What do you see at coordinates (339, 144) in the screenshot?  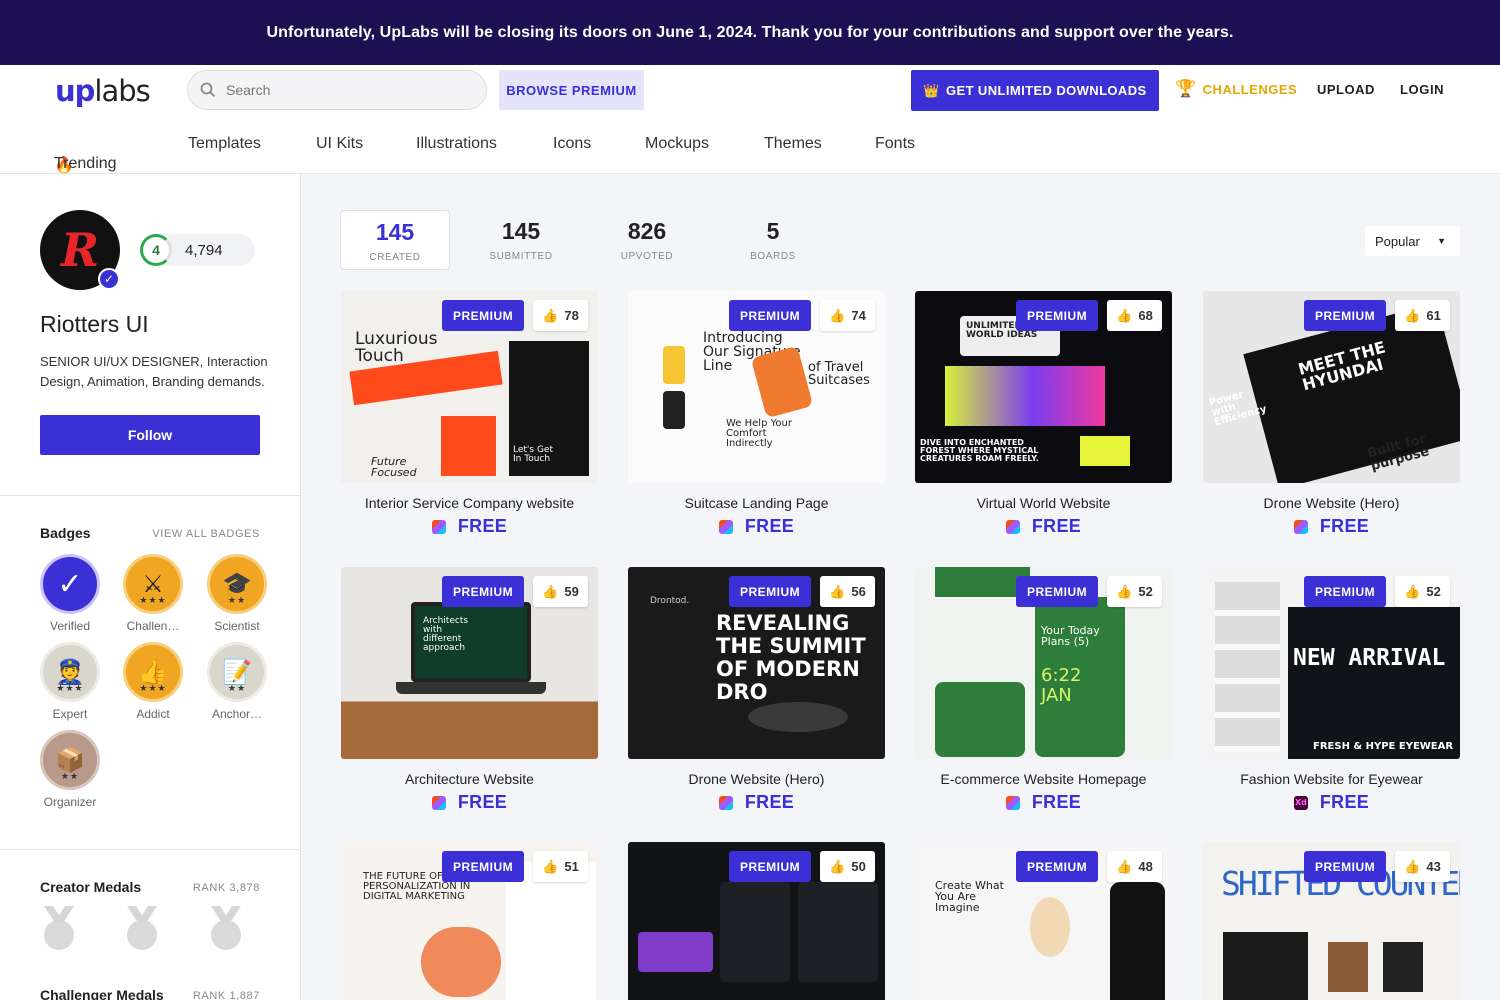 I see `tab-ui-kits: UI Kits` at bounding box center [339, 144].